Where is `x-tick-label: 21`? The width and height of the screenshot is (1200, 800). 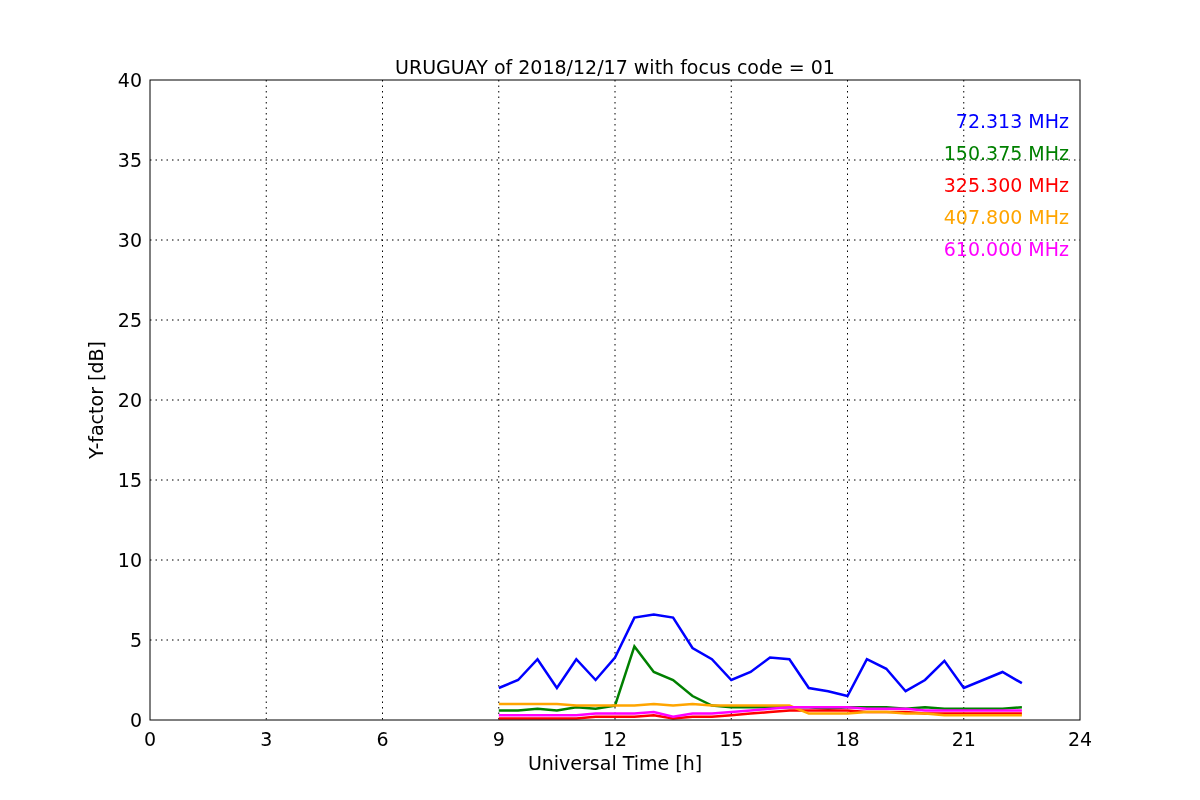
x-tick-label: 21 is located at coordinates (963, 739).